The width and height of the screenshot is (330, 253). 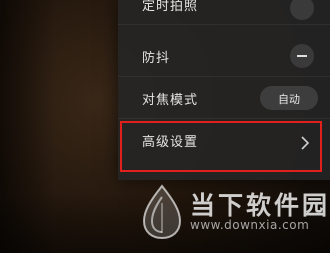 I want to click on antishake-toggle, so click(x=302, y=56).